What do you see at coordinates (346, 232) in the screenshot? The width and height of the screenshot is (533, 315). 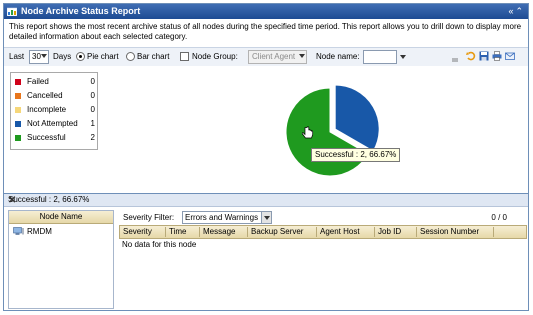 I see `column-header: Agent Host` at bounding box center [346, 232].